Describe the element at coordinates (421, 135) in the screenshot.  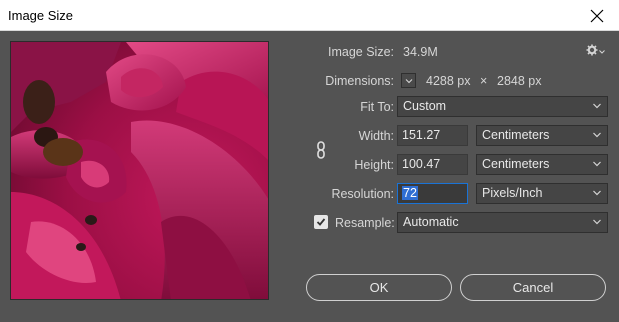
I see `width-value: 151.27` at that location.